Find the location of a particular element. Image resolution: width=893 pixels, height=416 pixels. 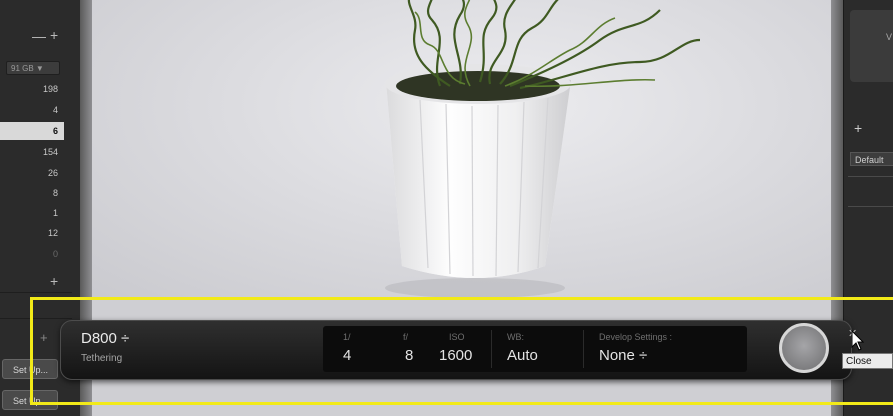

shutter-speed-label: 1/ is located at coordinates (347, 337).